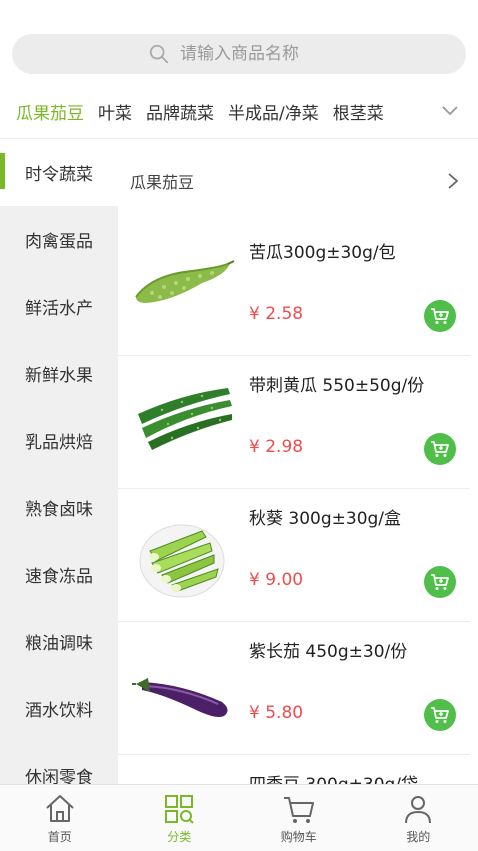  What do you see at coordinates (333, 777) in the screenshot?
I see `product-name: 四季豆 300g±30g/袋` at bounding box center [333, 777].